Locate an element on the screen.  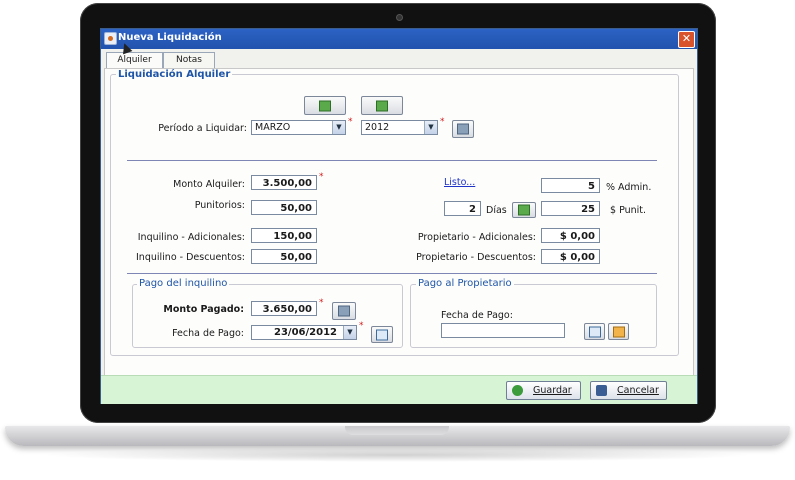
dias-label: Días is located at coordinates (496, 210).